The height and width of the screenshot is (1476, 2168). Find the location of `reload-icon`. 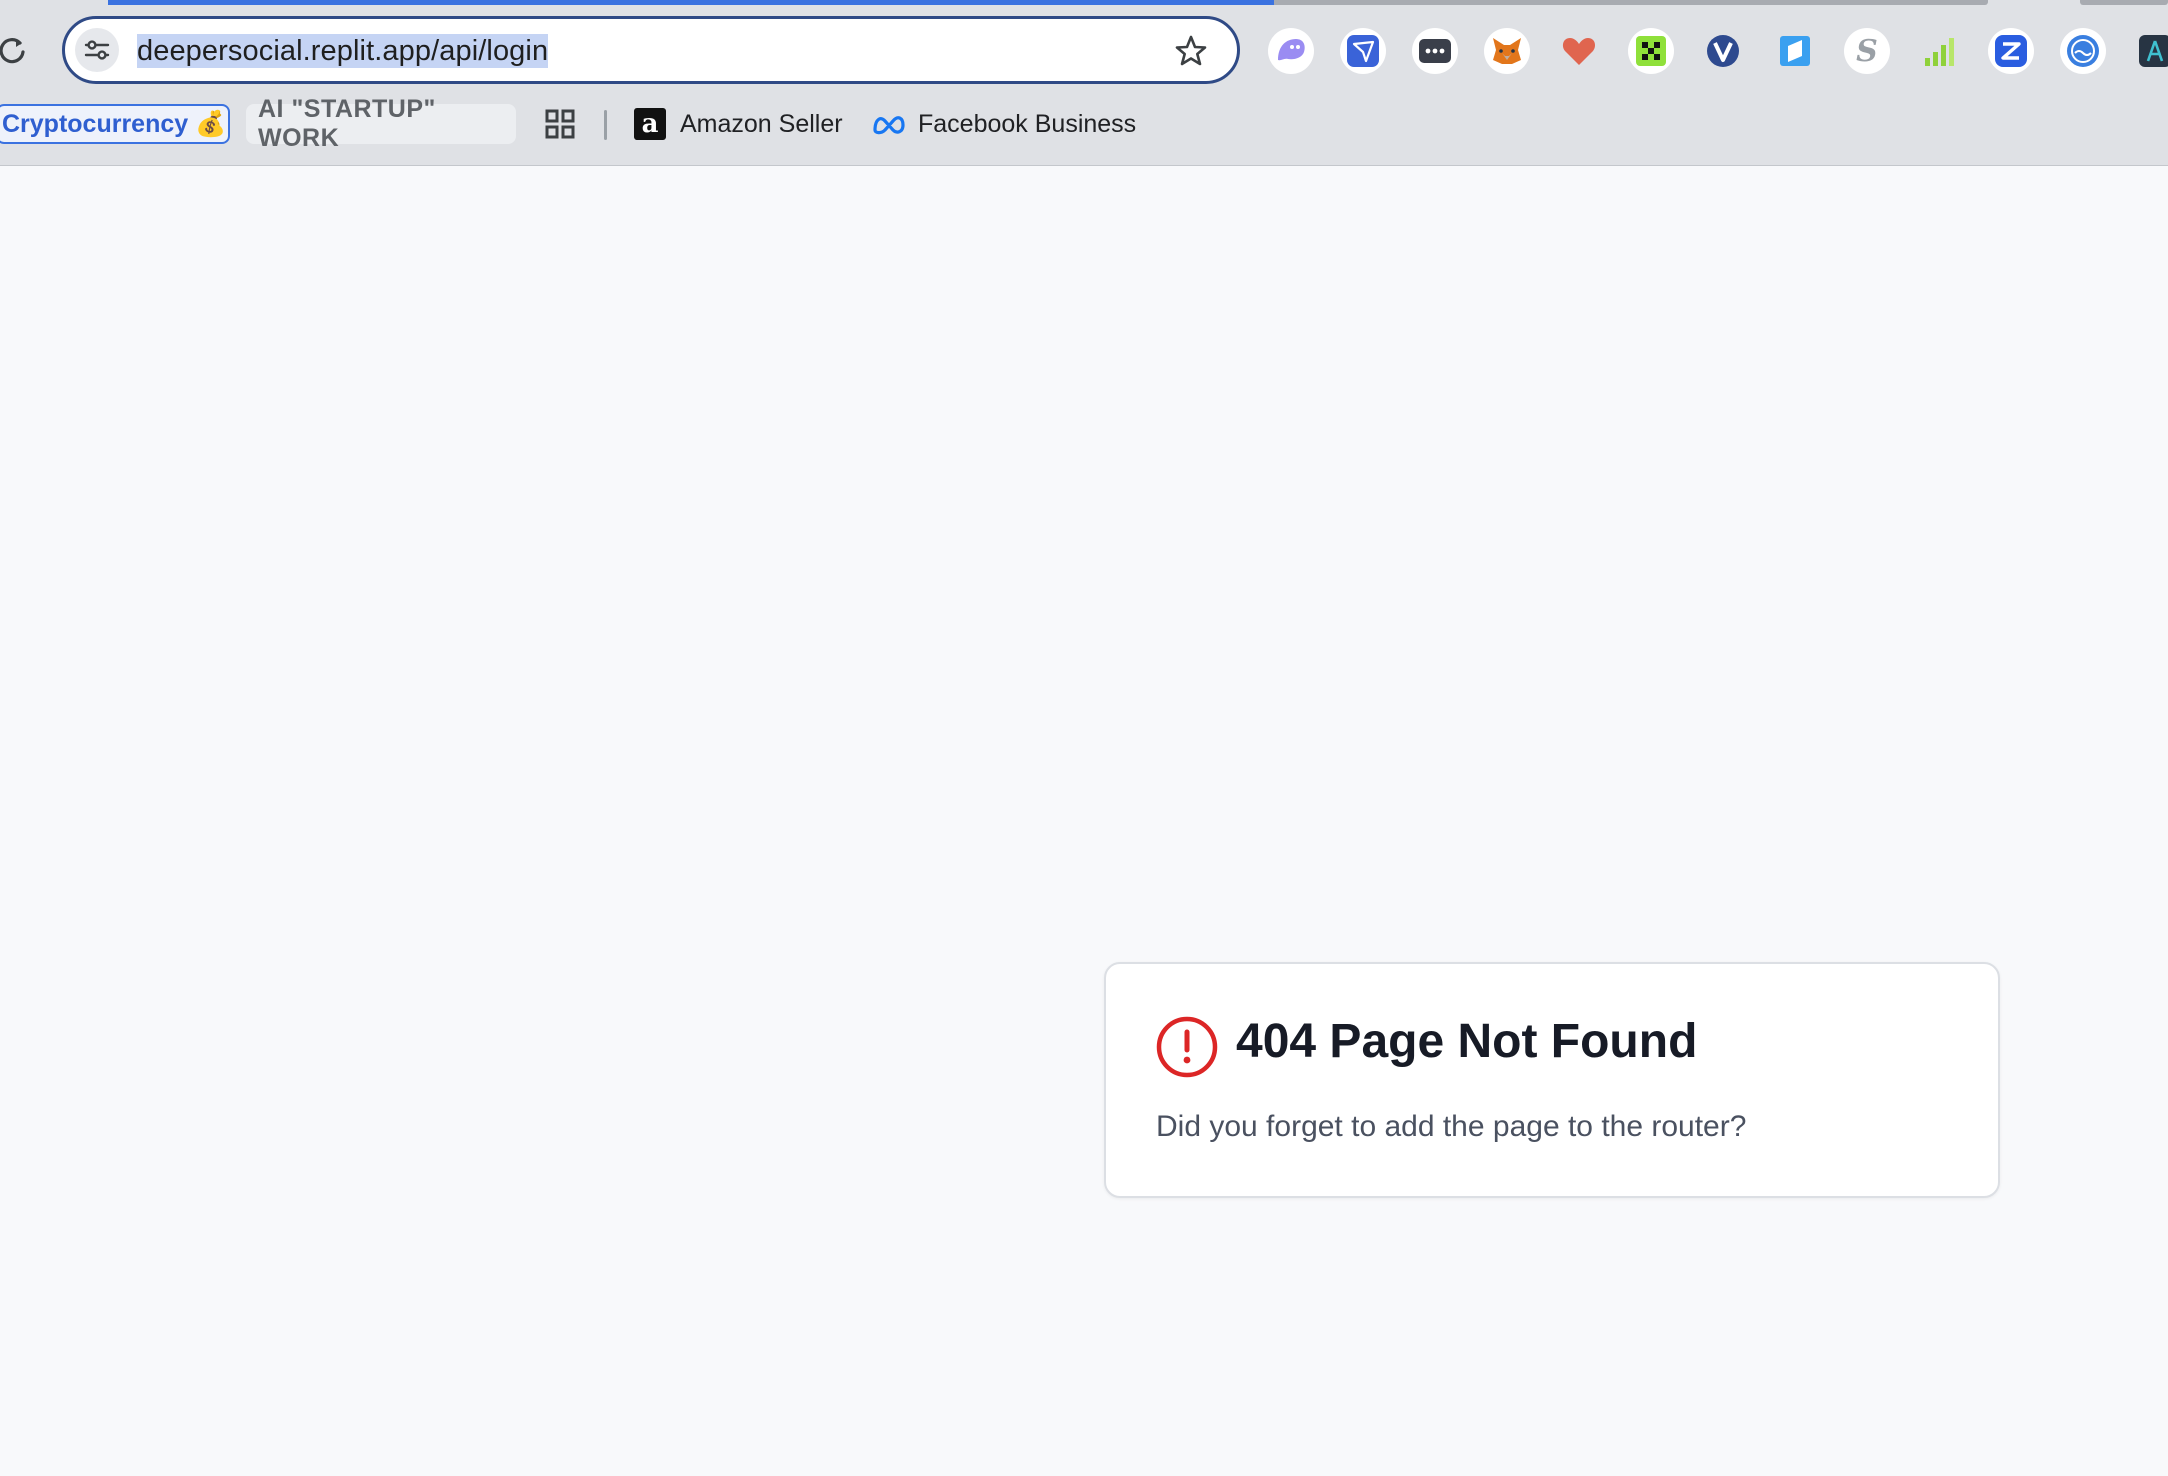

reload-icon is located at coordinates (14, 50).